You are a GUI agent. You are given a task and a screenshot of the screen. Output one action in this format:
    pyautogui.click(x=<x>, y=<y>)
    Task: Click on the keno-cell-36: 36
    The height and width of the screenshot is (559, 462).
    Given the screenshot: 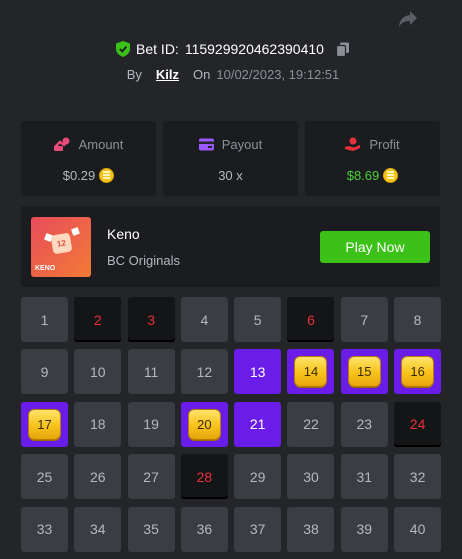 What is the action you would take?
    pyautogui.click(x=204, y=529)
    